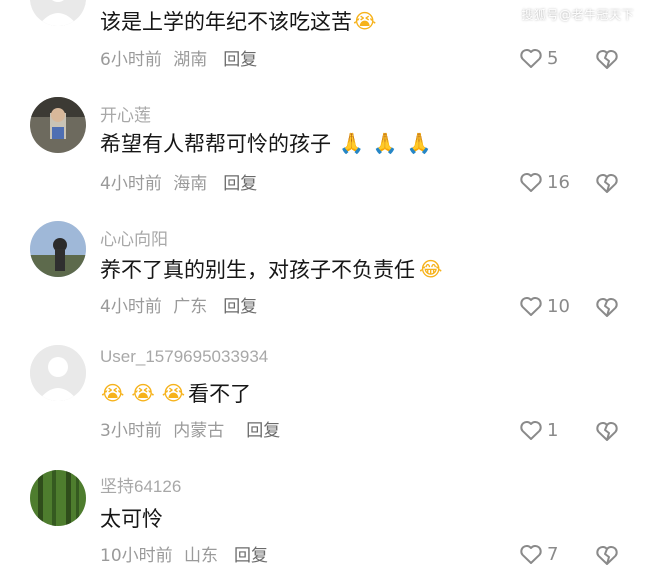  I want to click on comment-text: 太可怜, so click(131, 518).